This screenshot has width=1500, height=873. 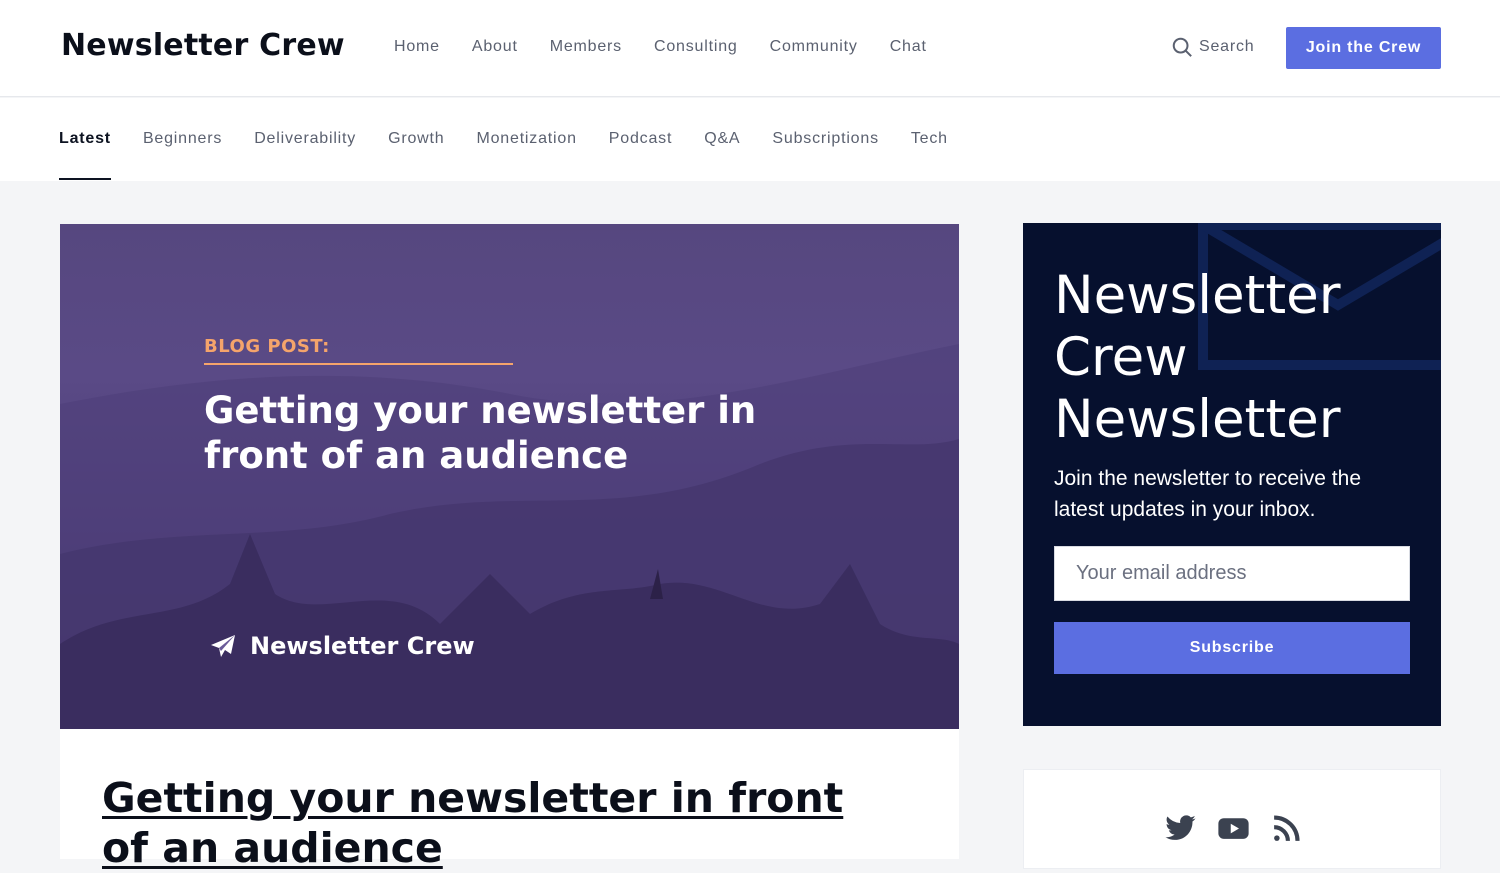 What do you see at coordinates (223, 646) in the screenshot?
I see `paper-plane-icon` at bounding box center [223, 646].